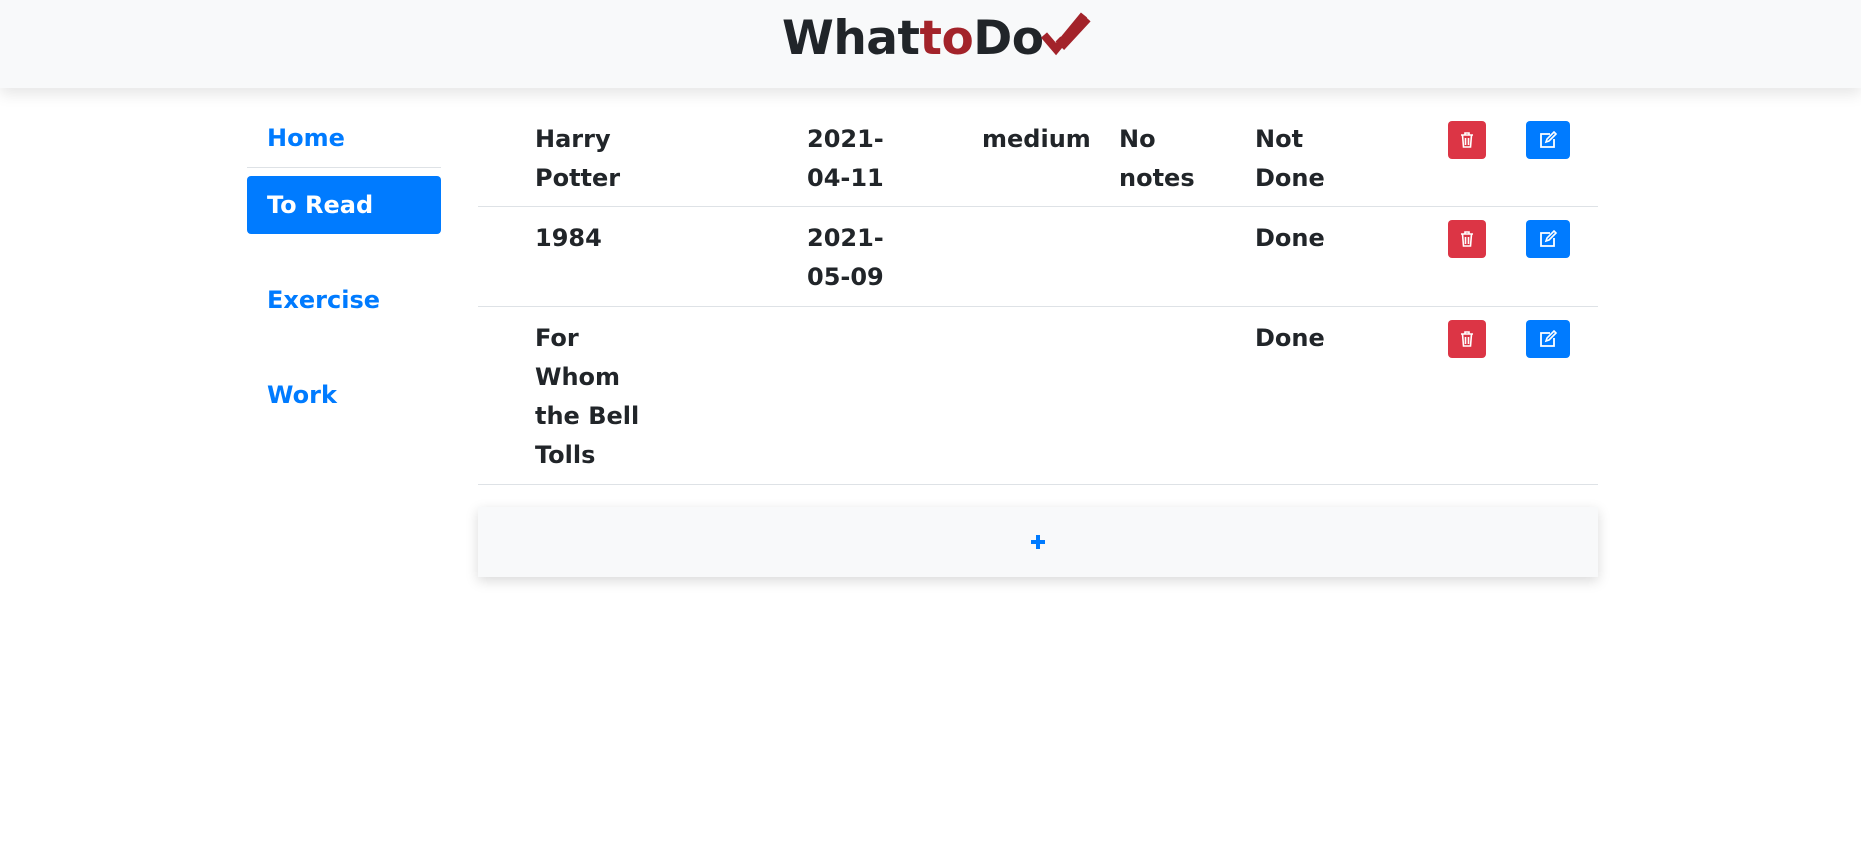 Image resolution: width=1861 pixels, height=849 pixels. I want to click on sidebar-item-label: Home, so click(306, 138).